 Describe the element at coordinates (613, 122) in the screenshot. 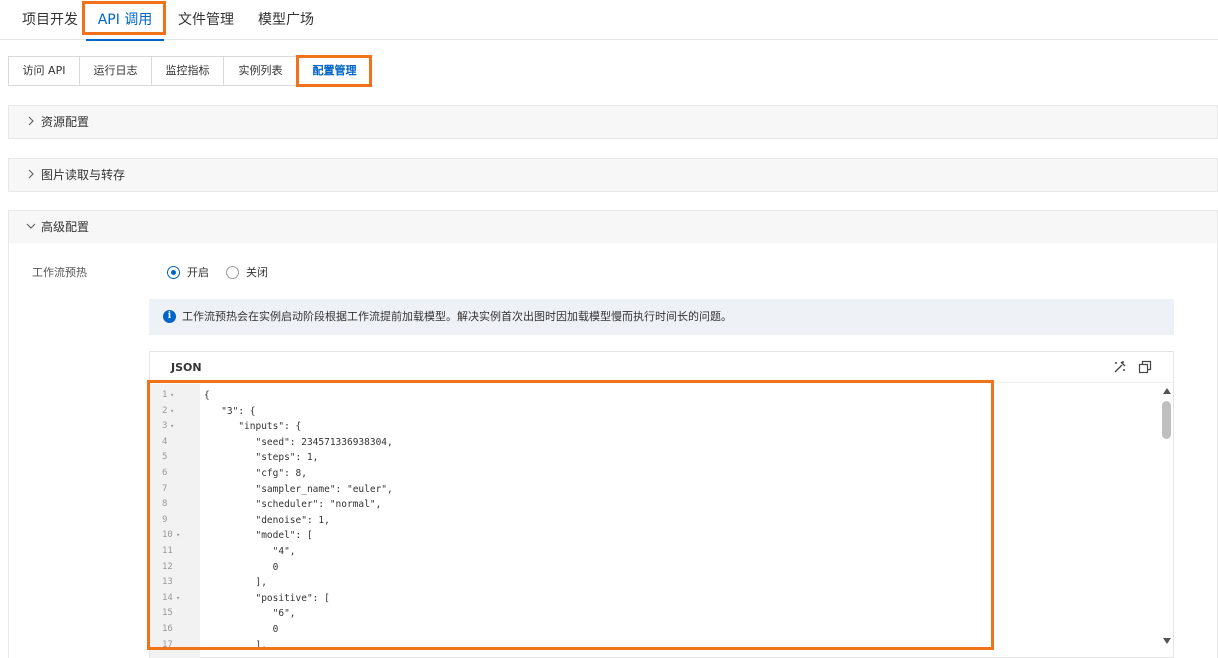

I see `panel-resource-config: 资源配置` at that location.